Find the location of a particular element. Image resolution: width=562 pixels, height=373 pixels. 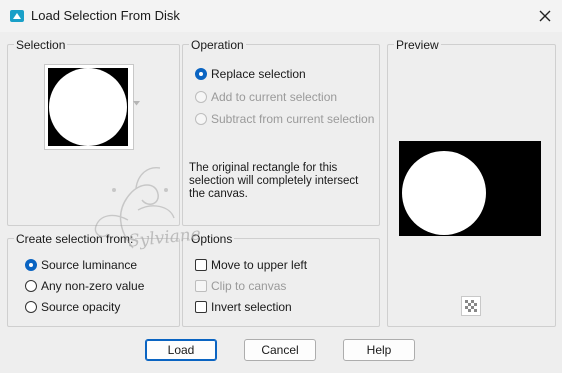

selection-group-title: Selection is located at coordinates (41, 45).